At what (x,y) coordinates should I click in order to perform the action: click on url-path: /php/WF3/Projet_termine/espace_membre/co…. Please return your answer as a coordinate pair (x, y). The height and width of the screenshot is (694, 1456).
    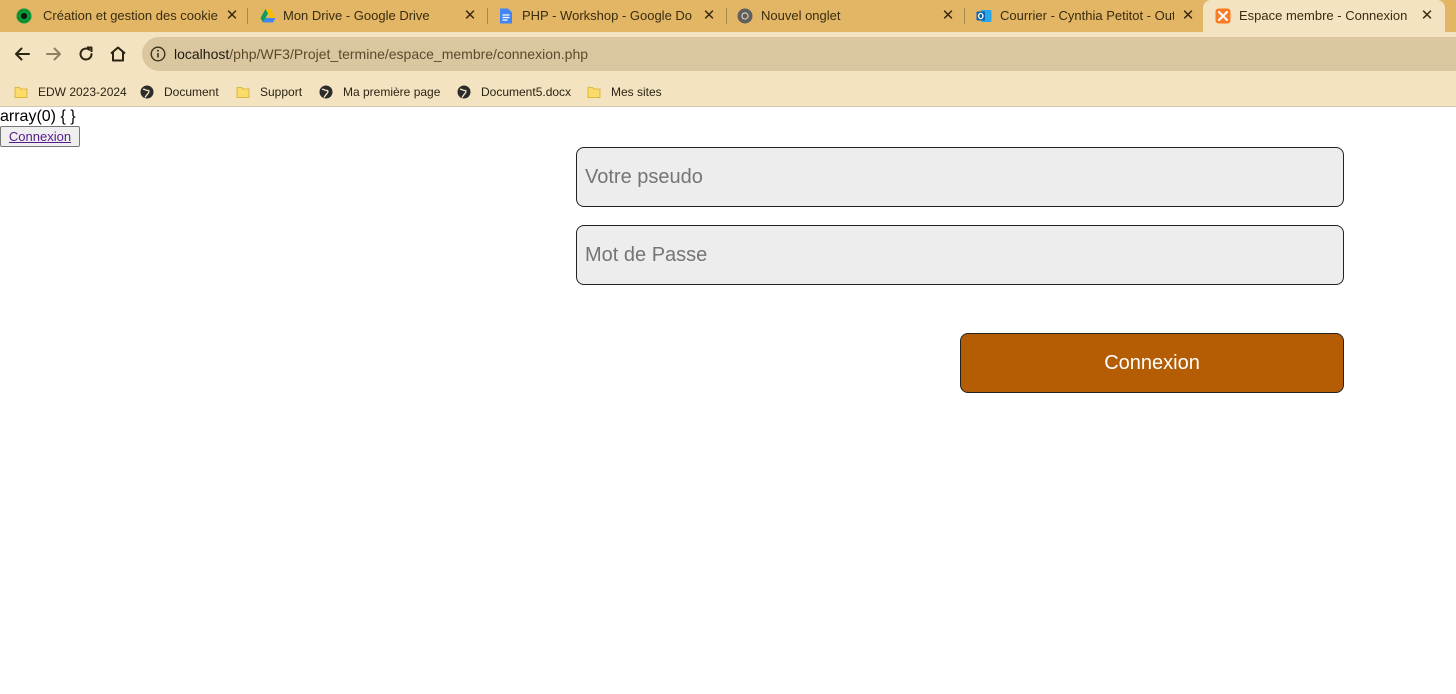
    Looking at the image, I should click on (409, 54).